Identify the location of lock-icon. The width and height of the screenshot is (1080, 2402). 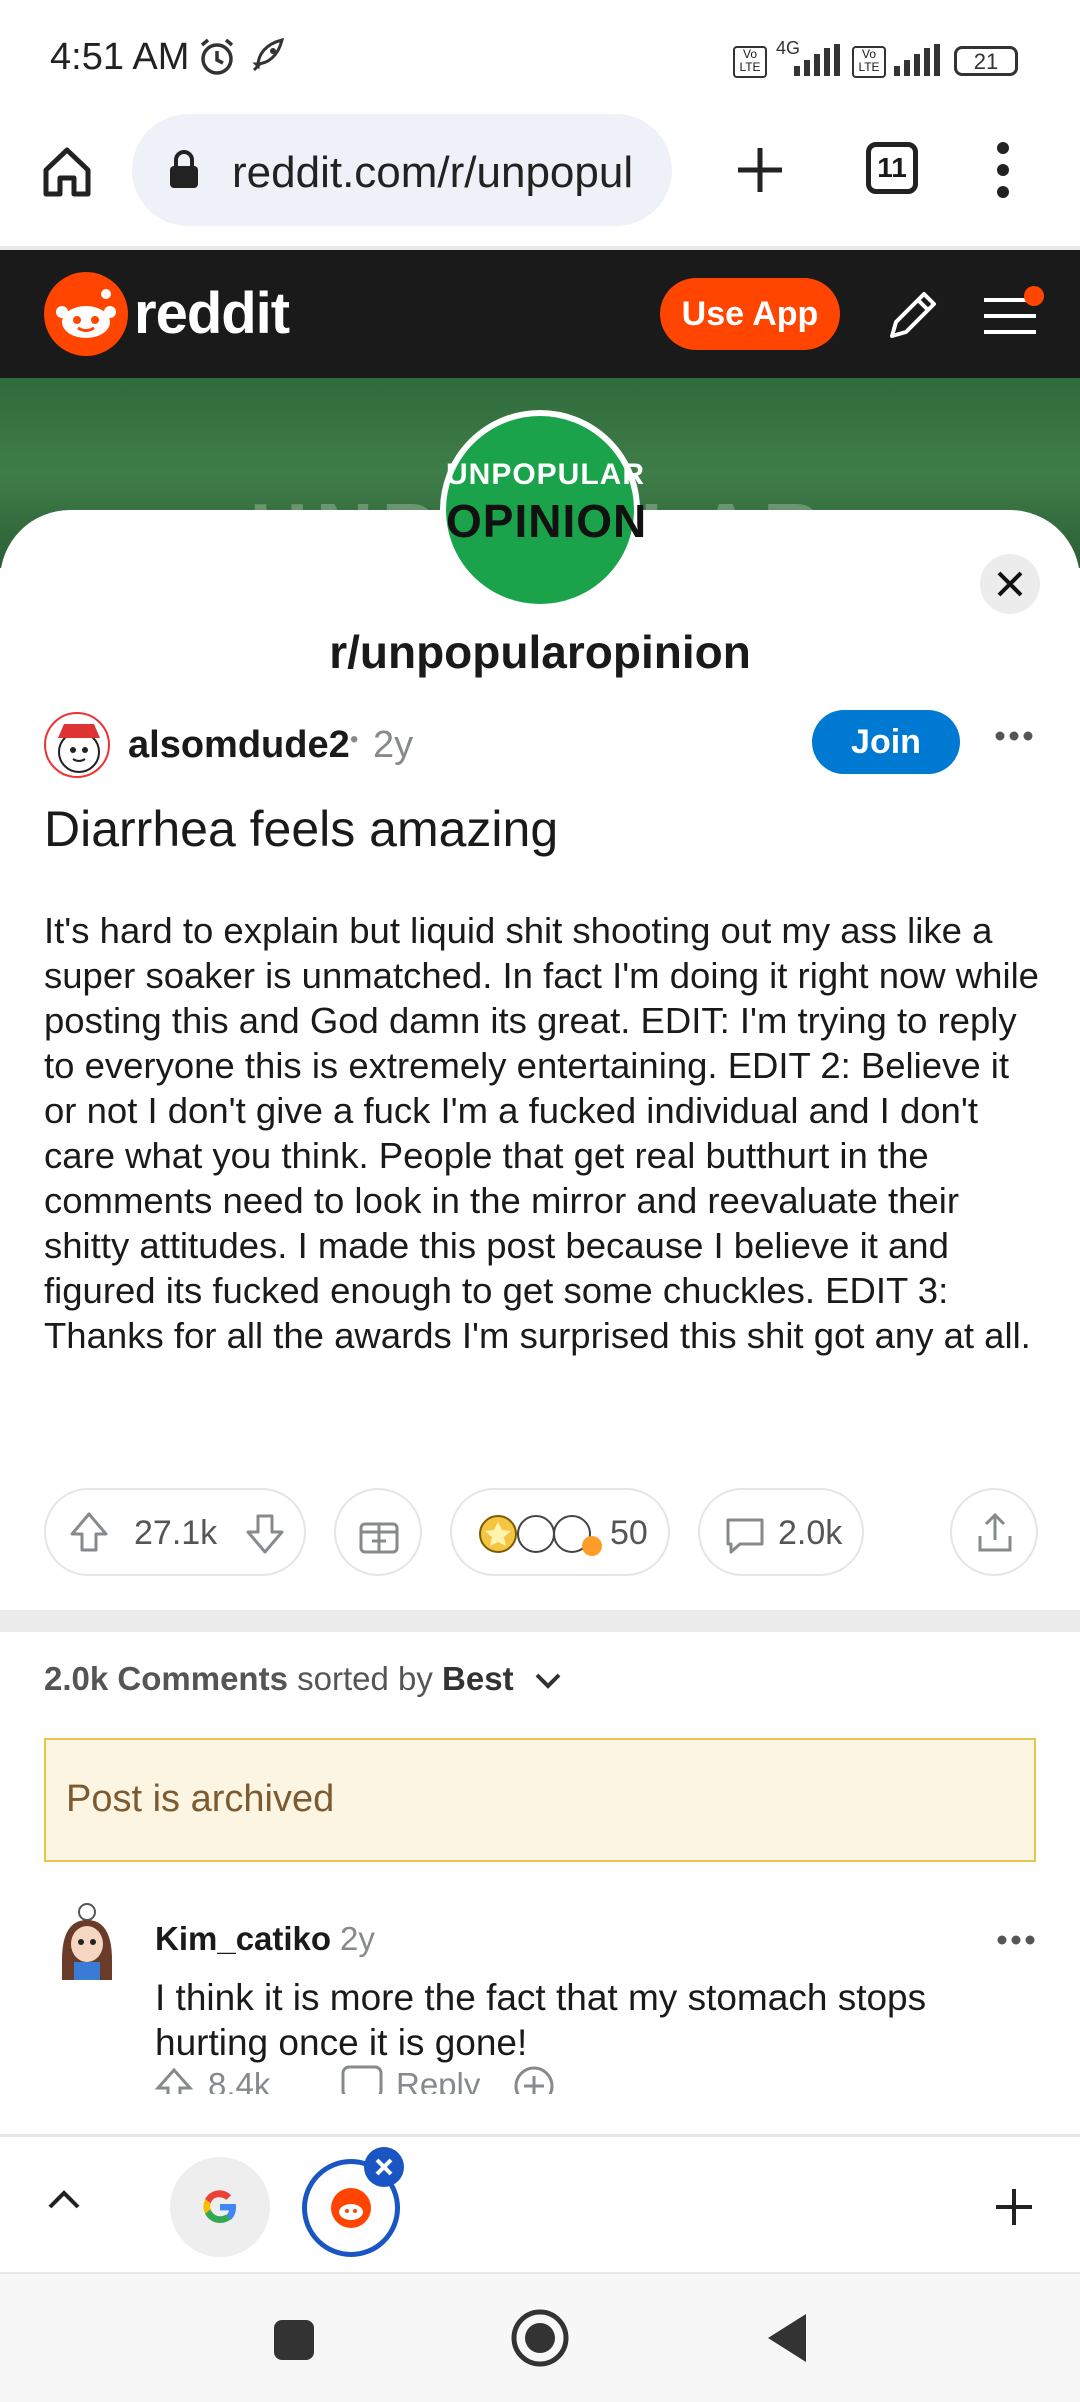
(184, 170).